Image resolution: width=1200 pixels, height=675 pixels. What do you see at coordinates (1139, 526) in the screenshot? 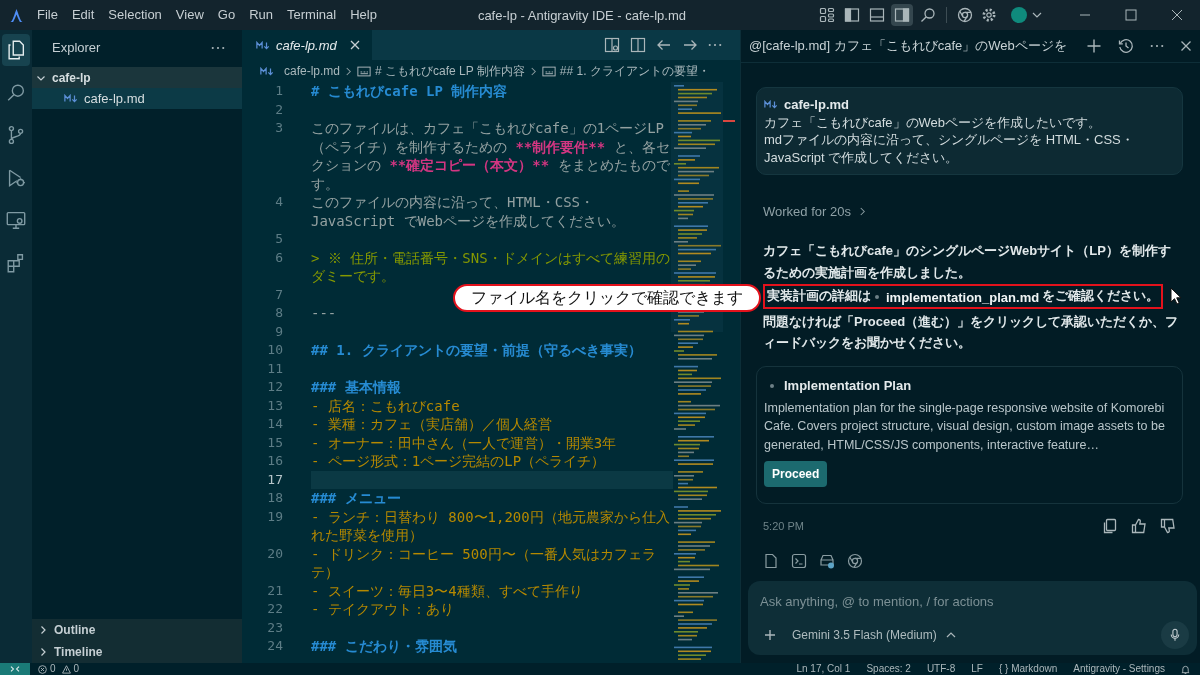
I see `thumbs-up-icon` at bounding box center [1139, 526].